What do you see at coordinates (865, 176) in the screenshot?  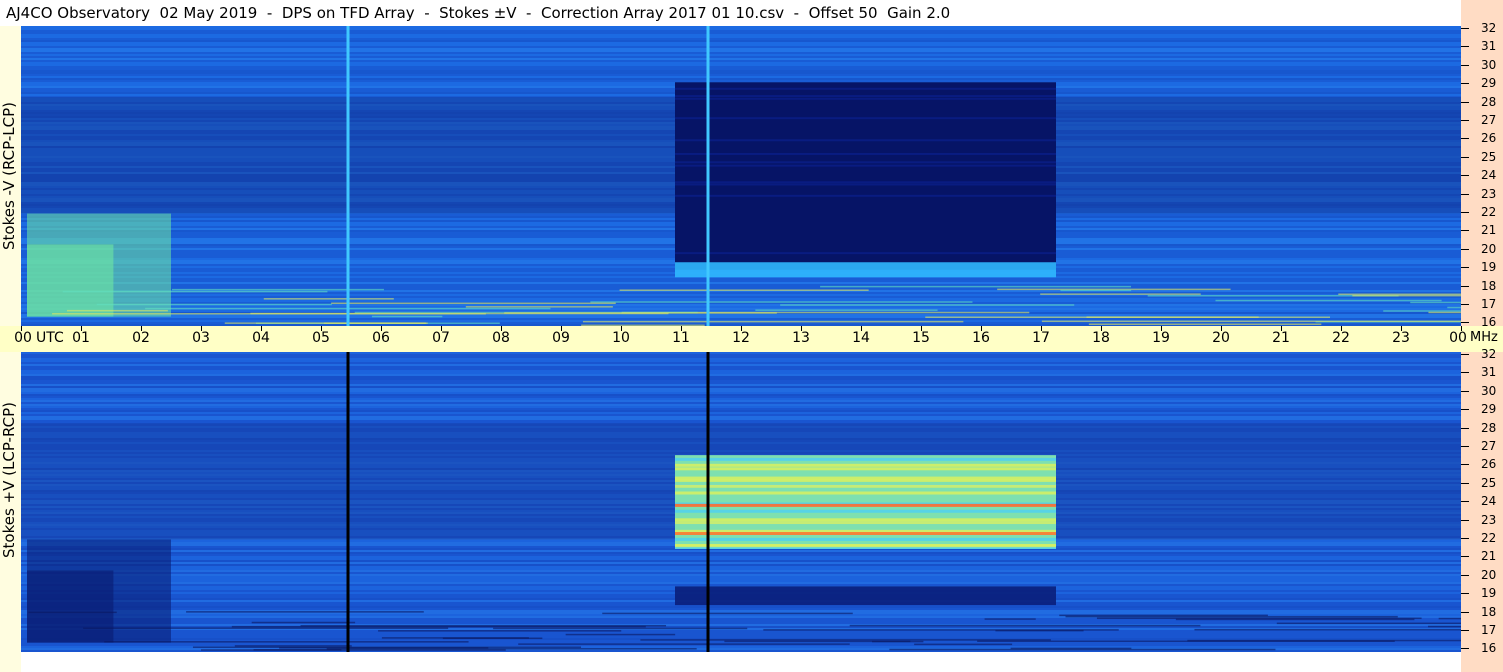 I see `burst-region` at bounding box center [865, 176].